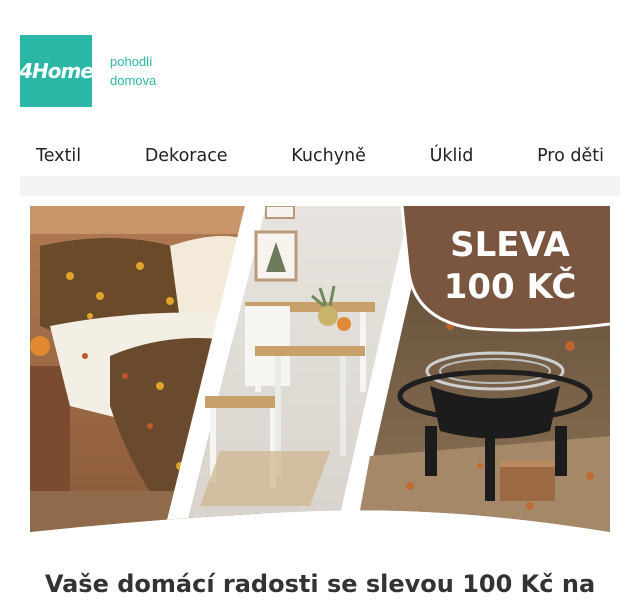 Image resolution: width=640 pixels, height=600 pixels. I want to click on badge-line-2: 100 KČ, so click(510, 286).